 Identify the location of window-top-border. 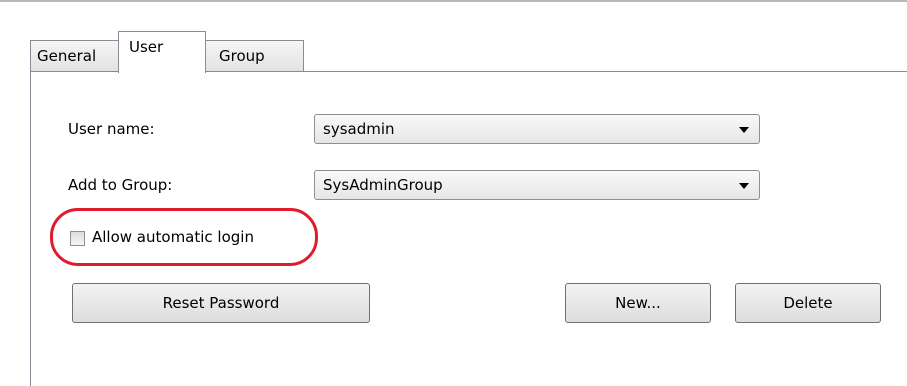
(453, 1).